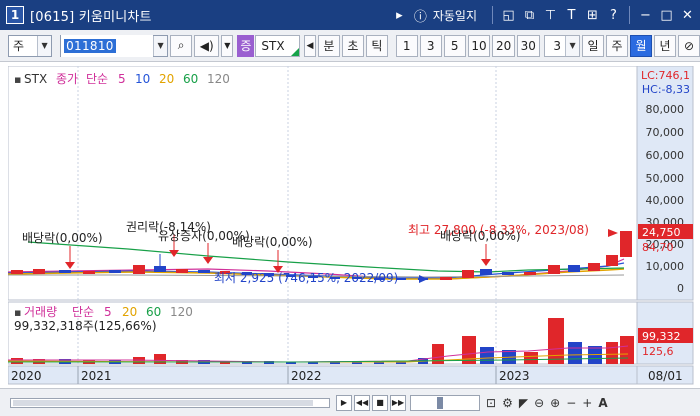  Describe the element at coordinates (571, 15) in the screenshot. I see `text-icon: T` at that location.